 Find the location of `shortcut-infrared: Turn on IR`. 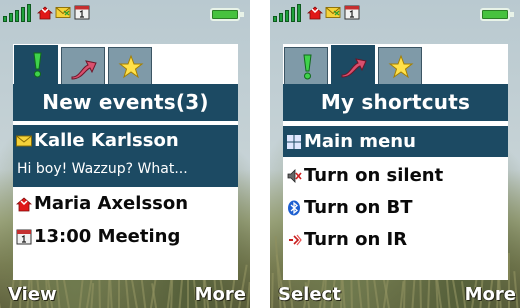

shortcut-infrared: Turn on IR is located at coordinates (395, 239).